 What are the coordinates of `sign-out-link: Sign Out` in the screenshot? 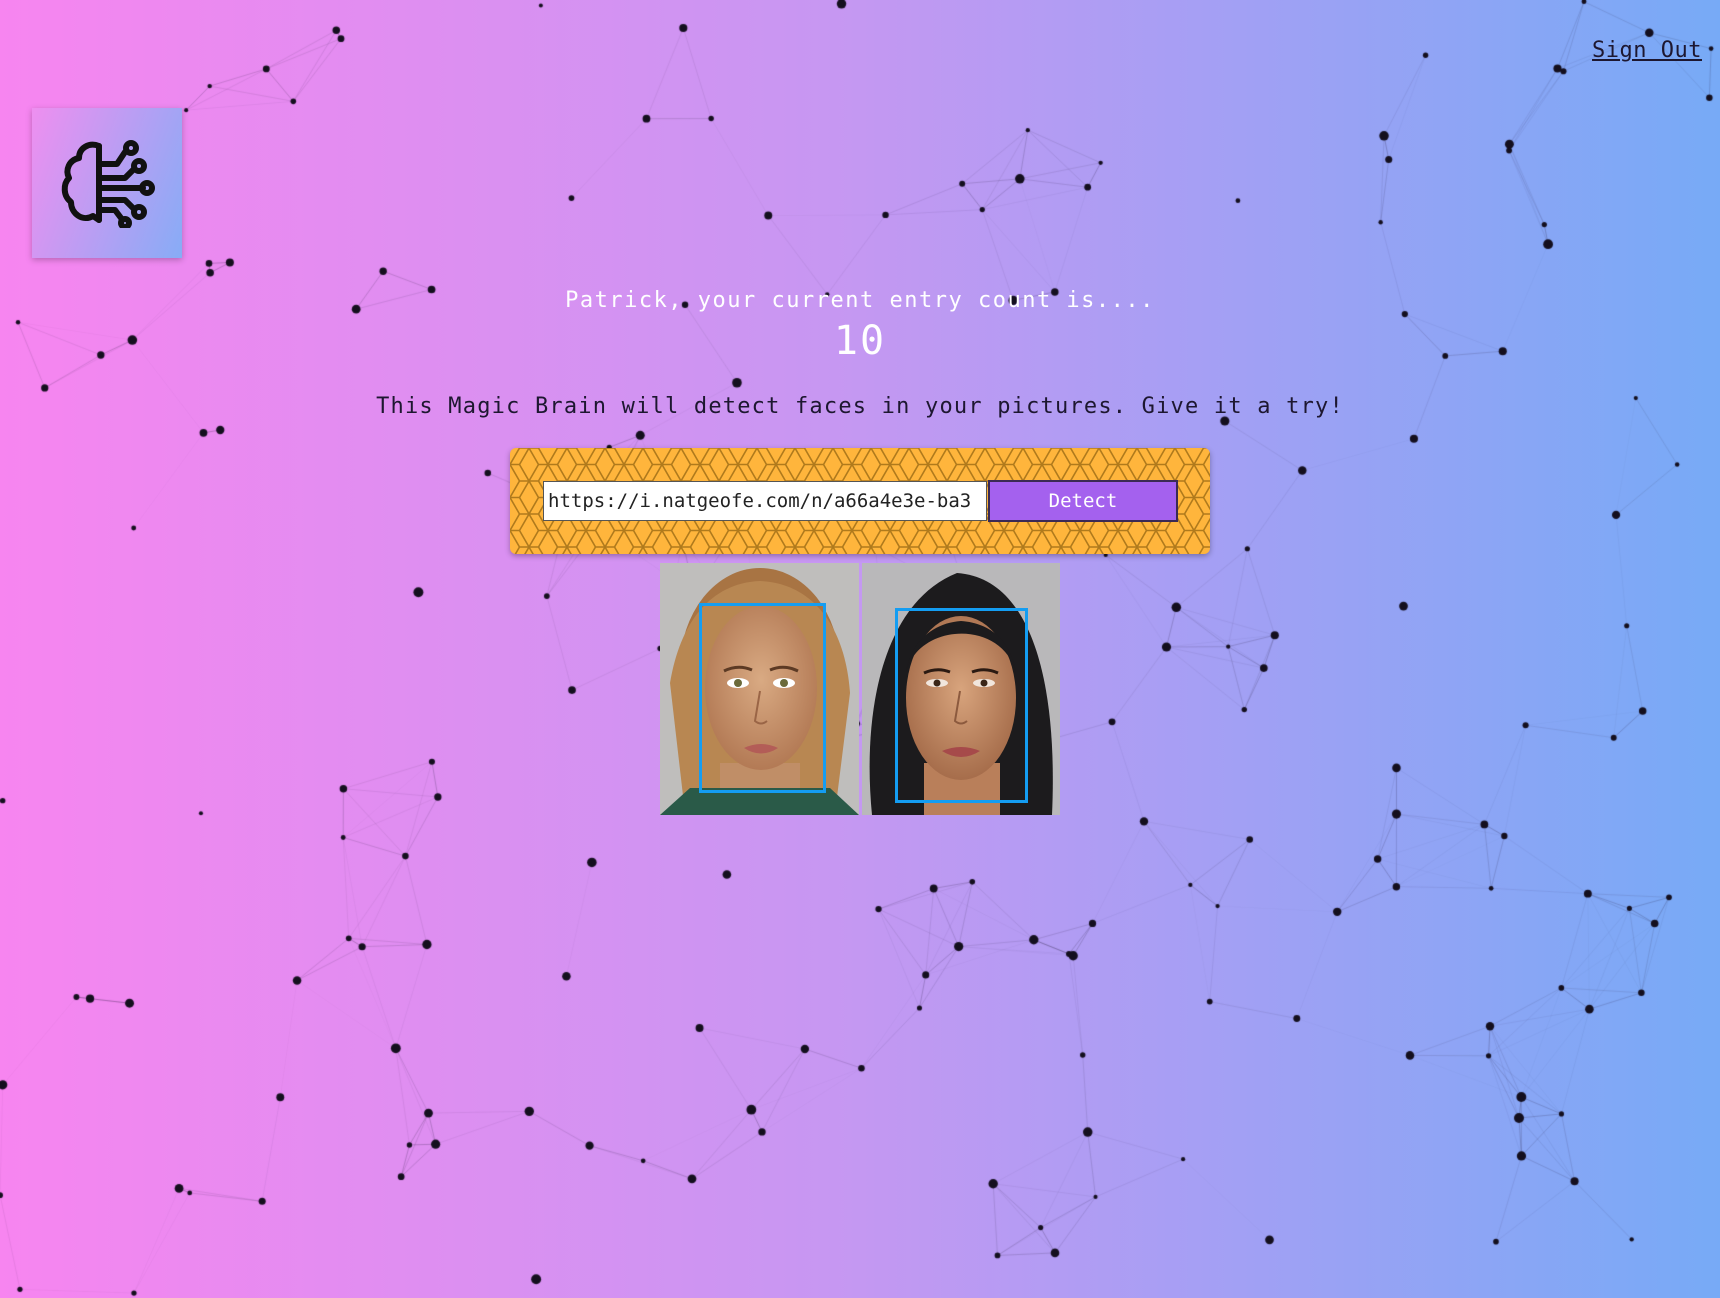 It's located at (1647, 50).